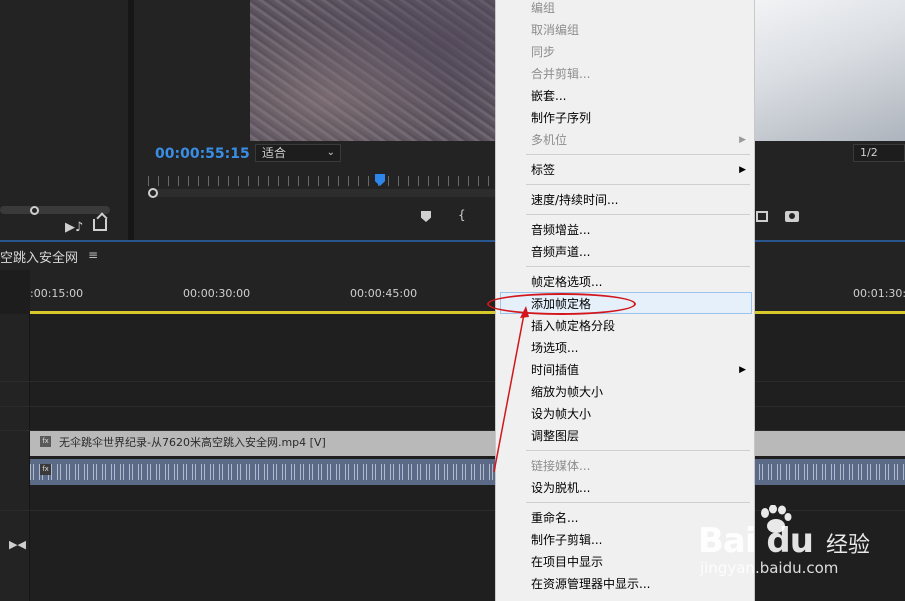 The image size is (905, 601). I want to click on program-video-frame: 9000 8000 7000 5000 0, so click(397, 70).